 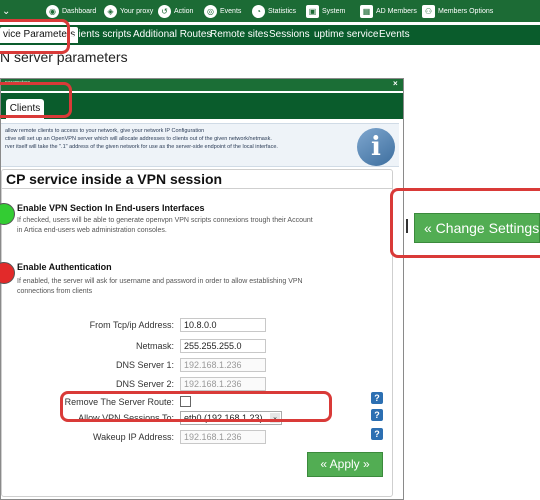 I want to click on chevron-icon: ⌄, so click(x=6, y=11).